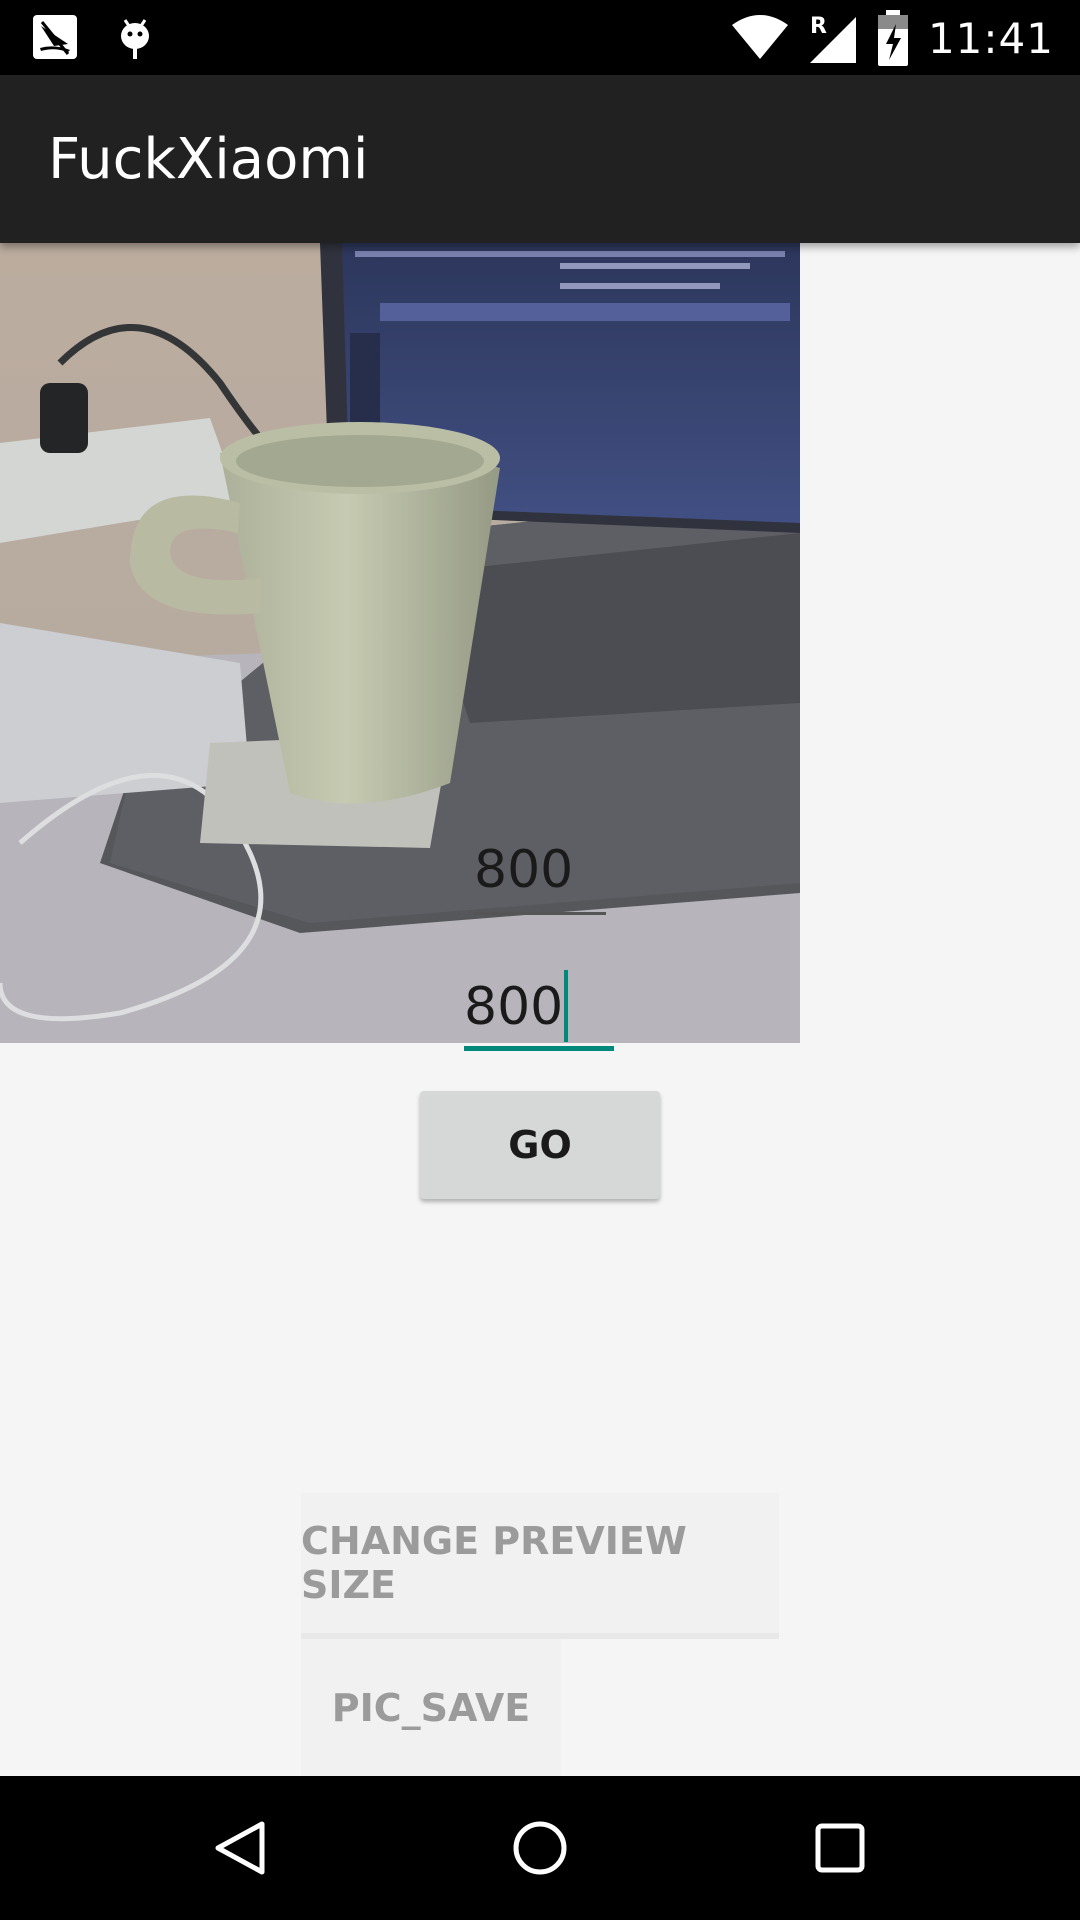  I want to click on navigation-bar, so click(540, 1848).